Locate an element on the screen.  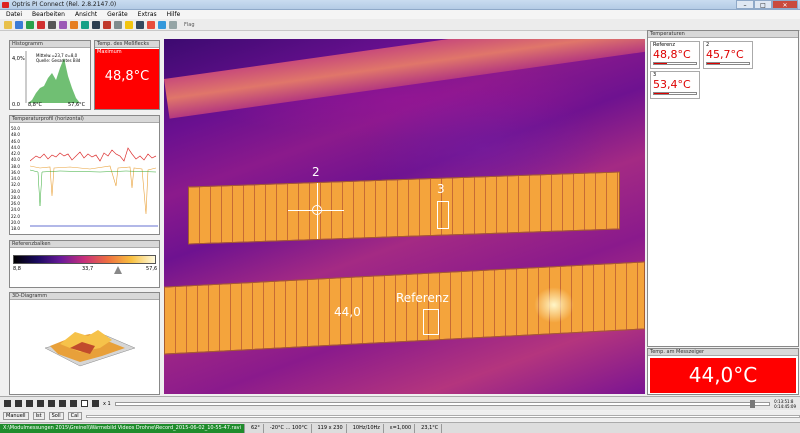
menu-hilfe: Hilfe is located at coordinates (174, 14).